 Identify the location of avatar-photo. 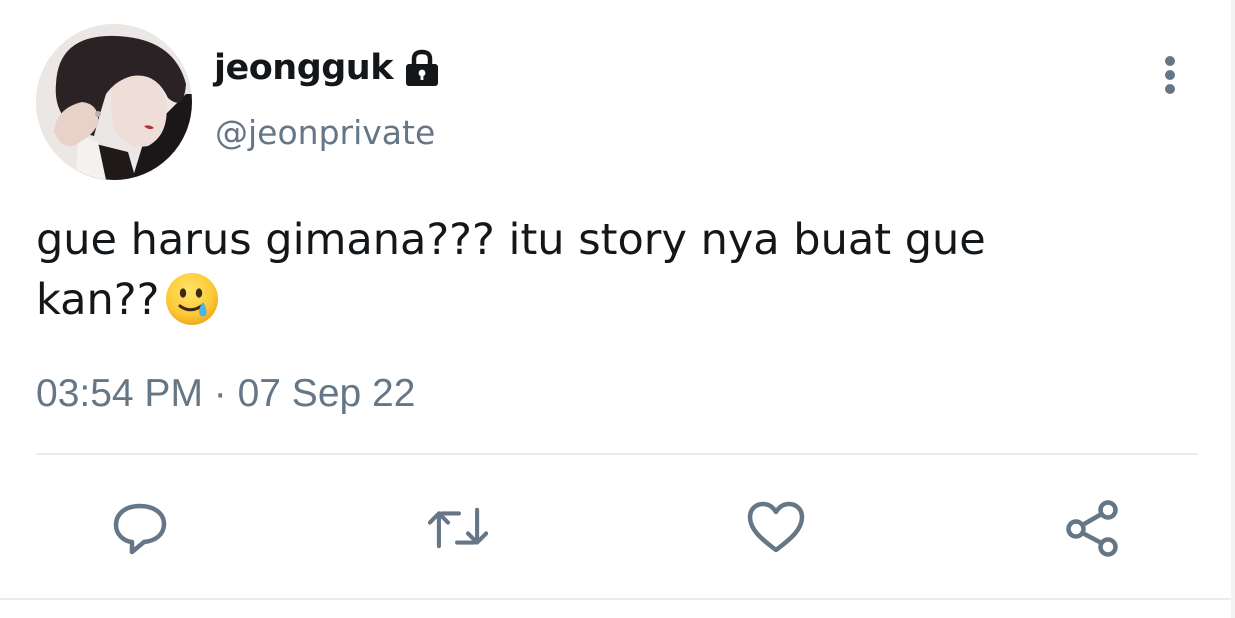
(114, 102).